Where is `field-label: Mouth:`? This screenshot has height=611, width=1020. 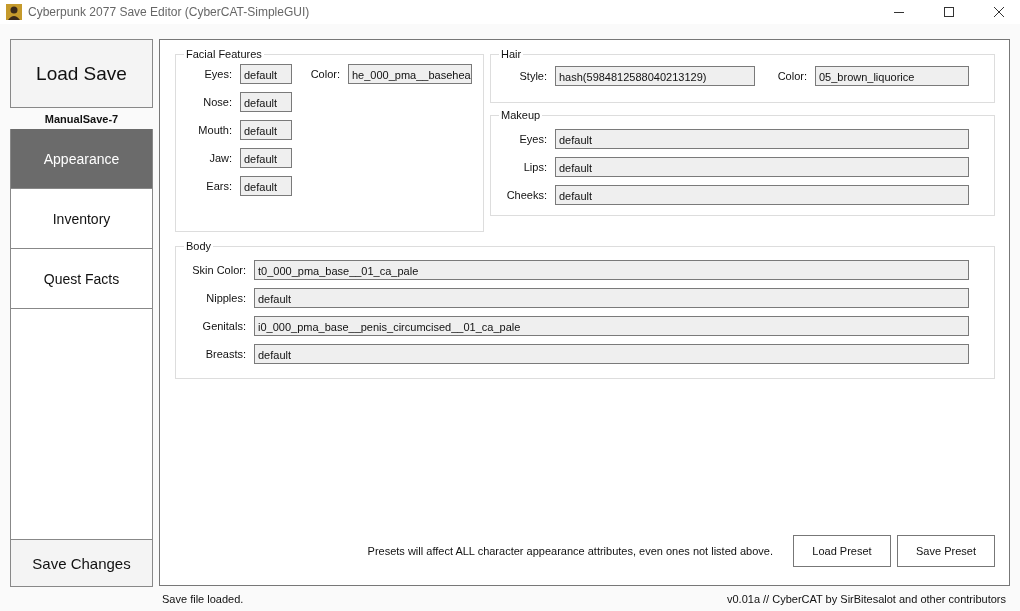 field-label: Mouth: is located at coordinates (214, 130).